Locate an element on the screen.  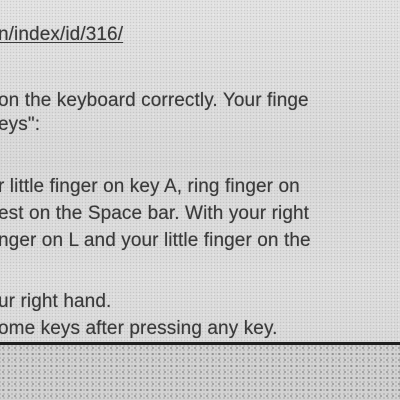
text-line: eys": is located at coordinates (20, 124).